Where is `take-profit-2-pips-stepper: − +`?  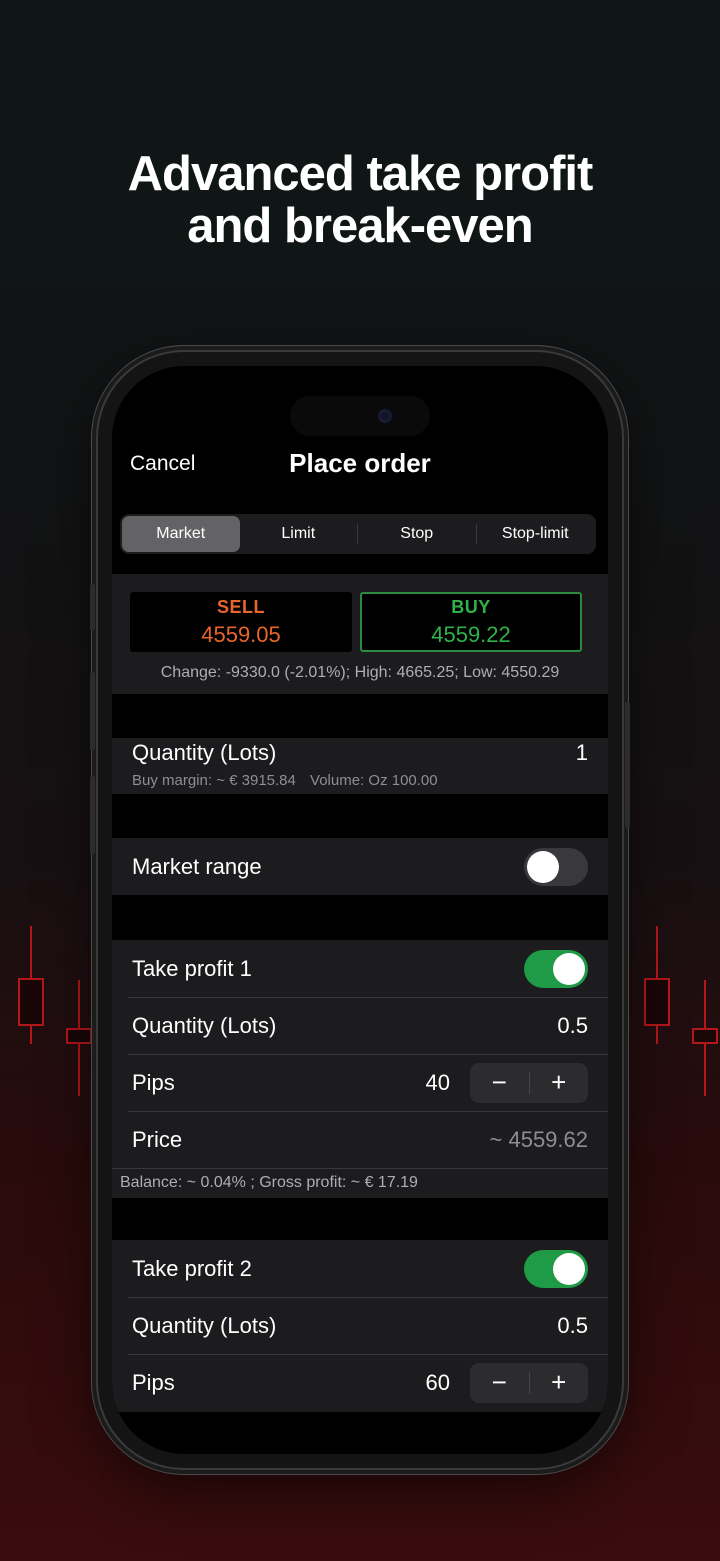
take-profit-2-pips-stepper: − + is located at coordinates (529, 1382).